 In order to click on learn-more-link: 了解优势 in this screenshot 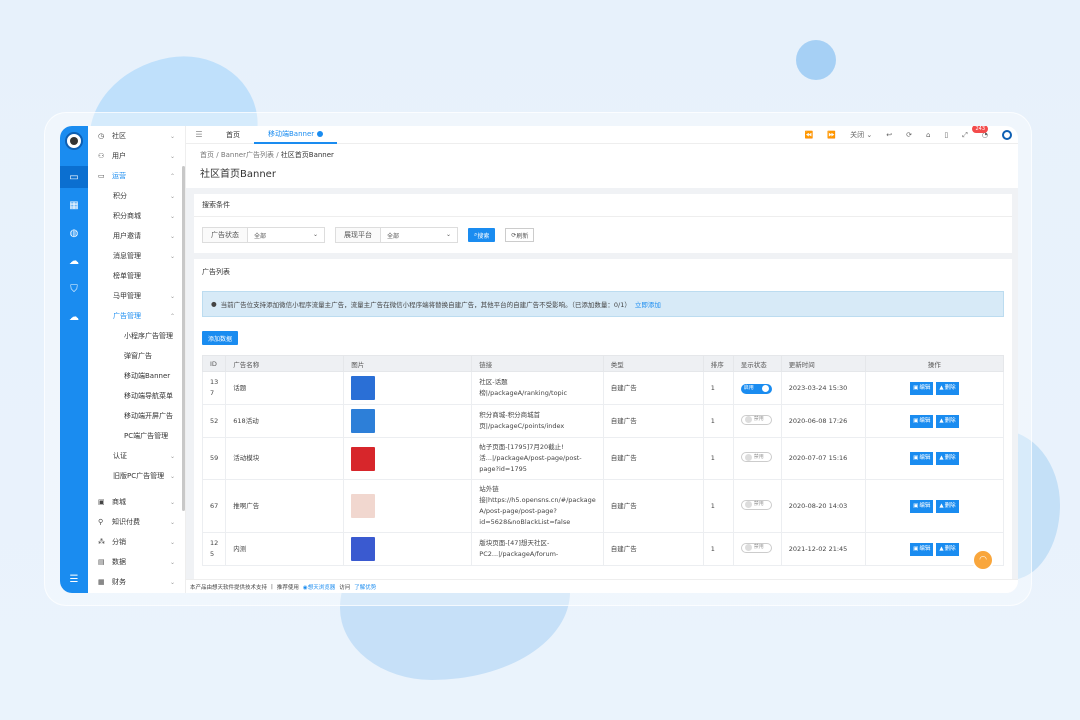, I will do `click(365, 587)`.